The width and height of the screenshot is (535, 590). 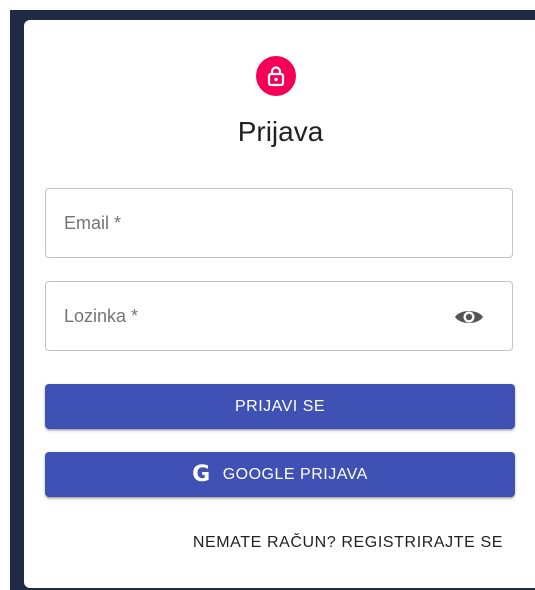 What do you see at coordinates (295, 474) in the screenshot?
I see `google-login-label: GOOGLE PRIJAVA` at bounding box center [295, 474].